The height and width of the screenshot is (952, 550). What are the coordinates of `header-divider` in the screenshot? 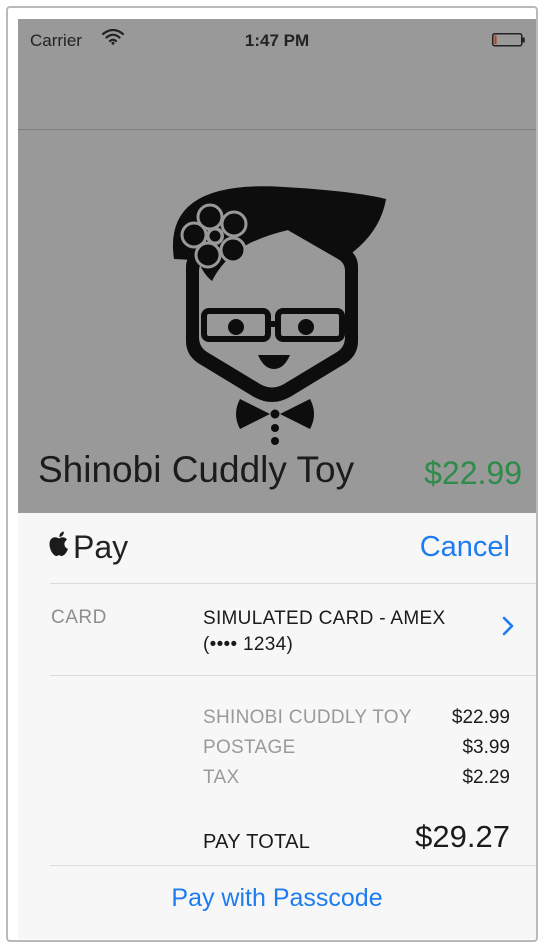 It's located at (293, 583).